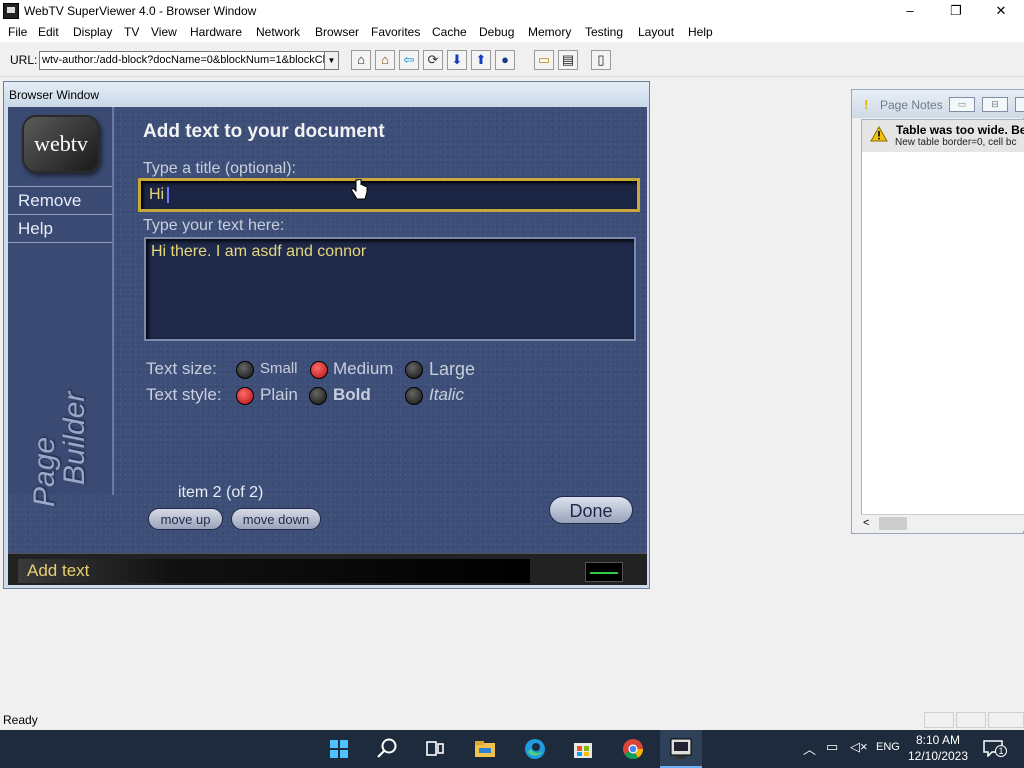 The image size is (1024, 768). Describe the element at coordinates (390, 289) in the screenshot. I see `text-area: Hi there. I am asdf and connor` at that location.